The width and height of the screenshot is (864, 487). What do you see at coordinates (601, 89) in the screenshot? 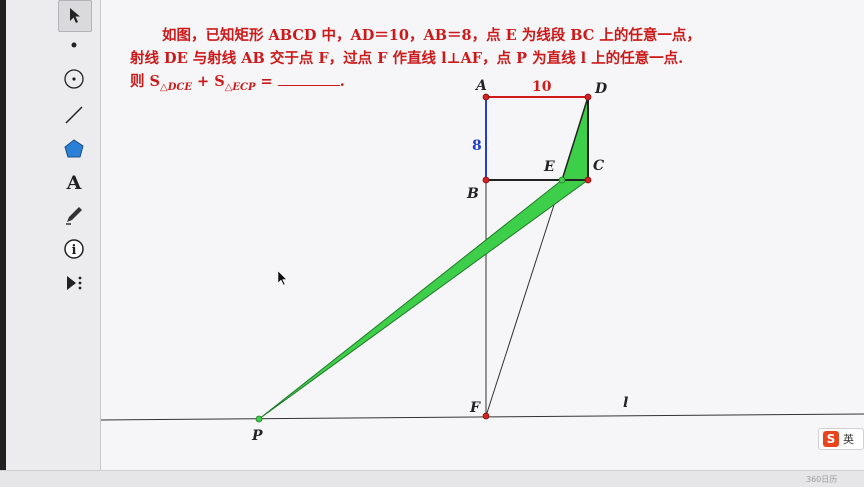
I see `label-d: D` at bounding box center [601, 89].